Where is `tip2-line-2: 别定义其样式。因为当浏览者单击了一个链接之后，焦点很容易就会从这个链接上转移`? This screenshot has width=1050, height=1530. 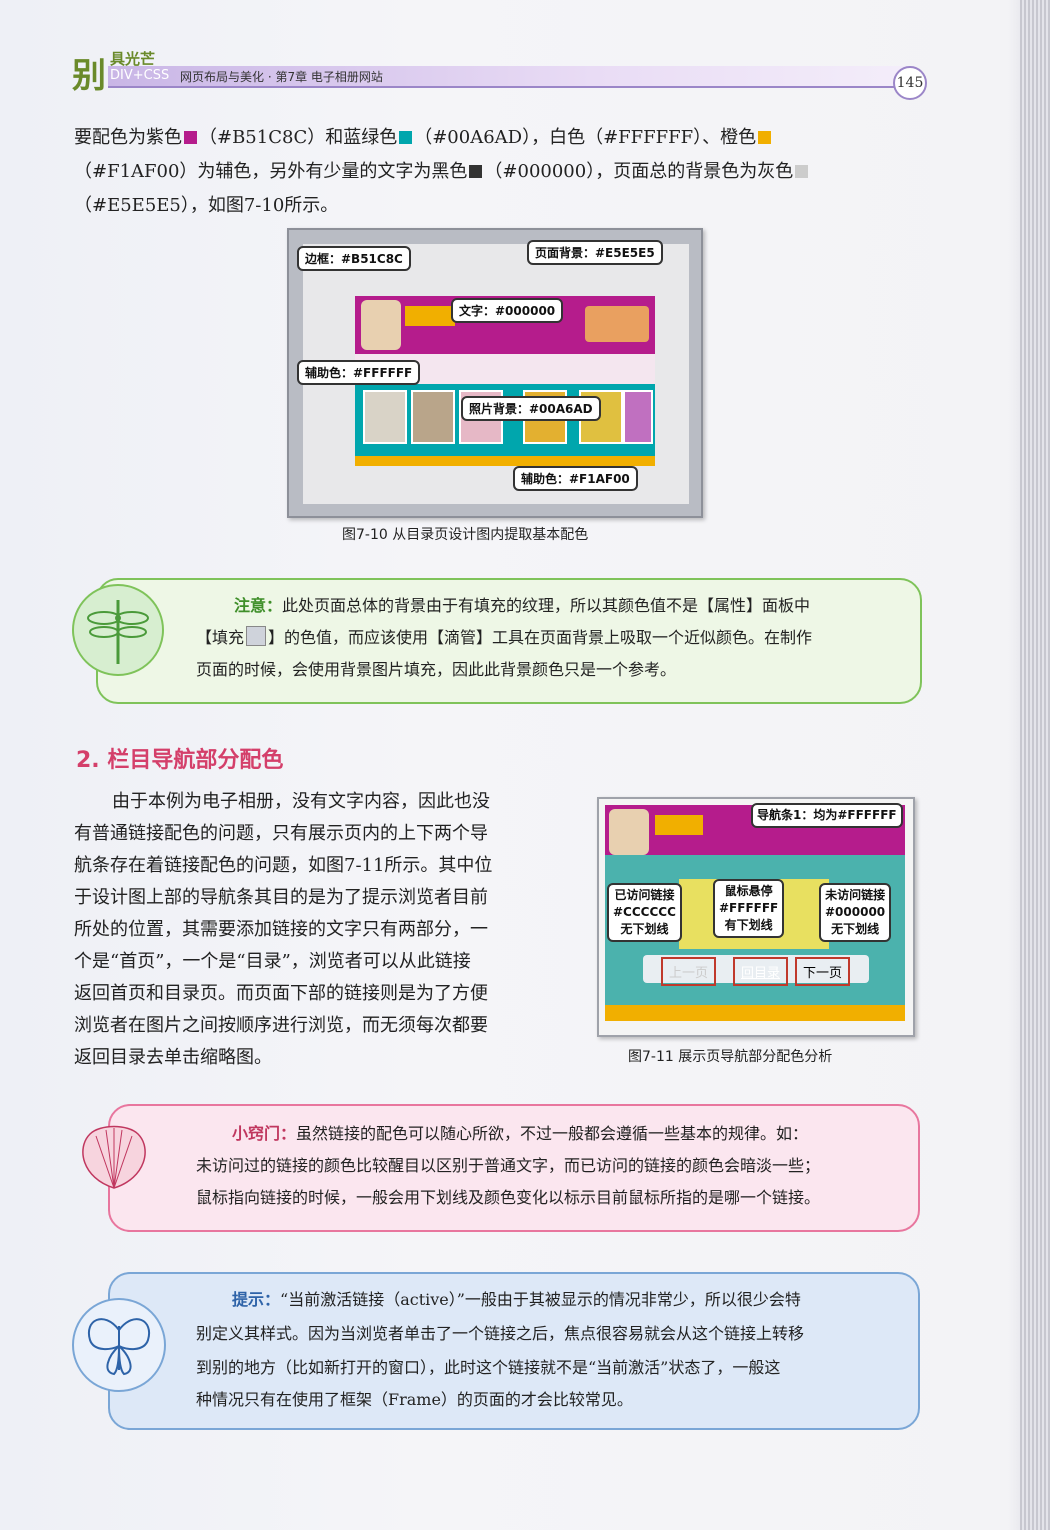 tip2-line-2: 别定义其样式。因为当浏览者单击了一个链接之后，焦点很容易就会从这个链接上转移 is located at coordinates (500, 1333).